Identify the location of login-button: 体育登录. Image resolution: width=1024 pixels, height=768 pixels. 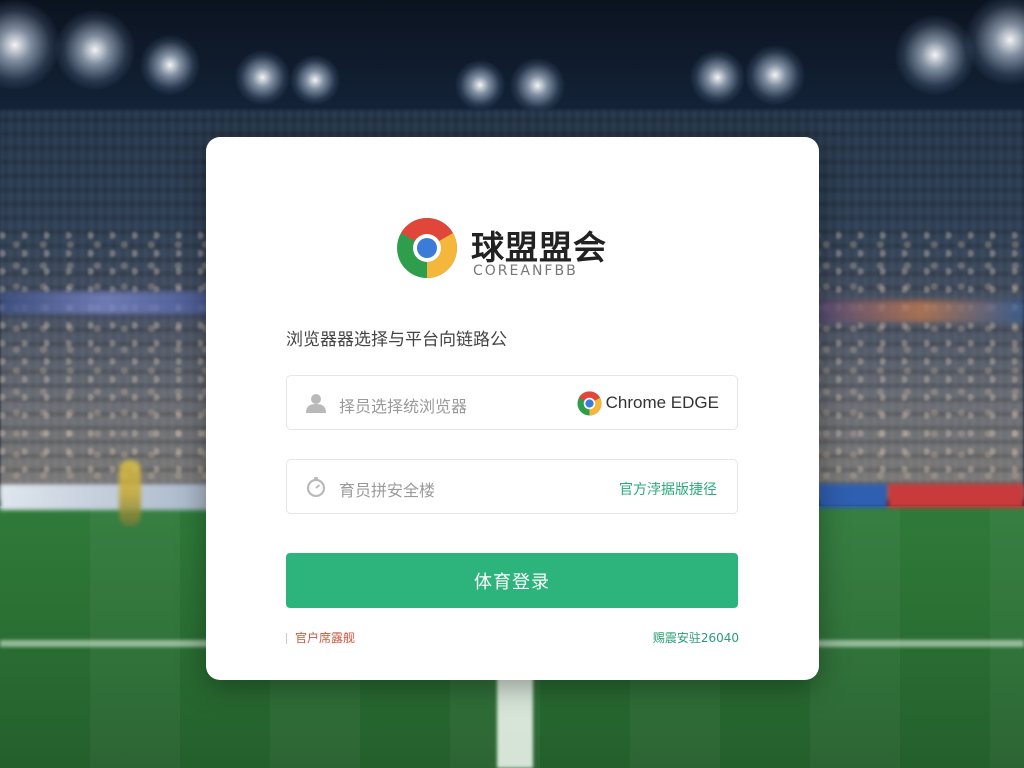
(512, 580).